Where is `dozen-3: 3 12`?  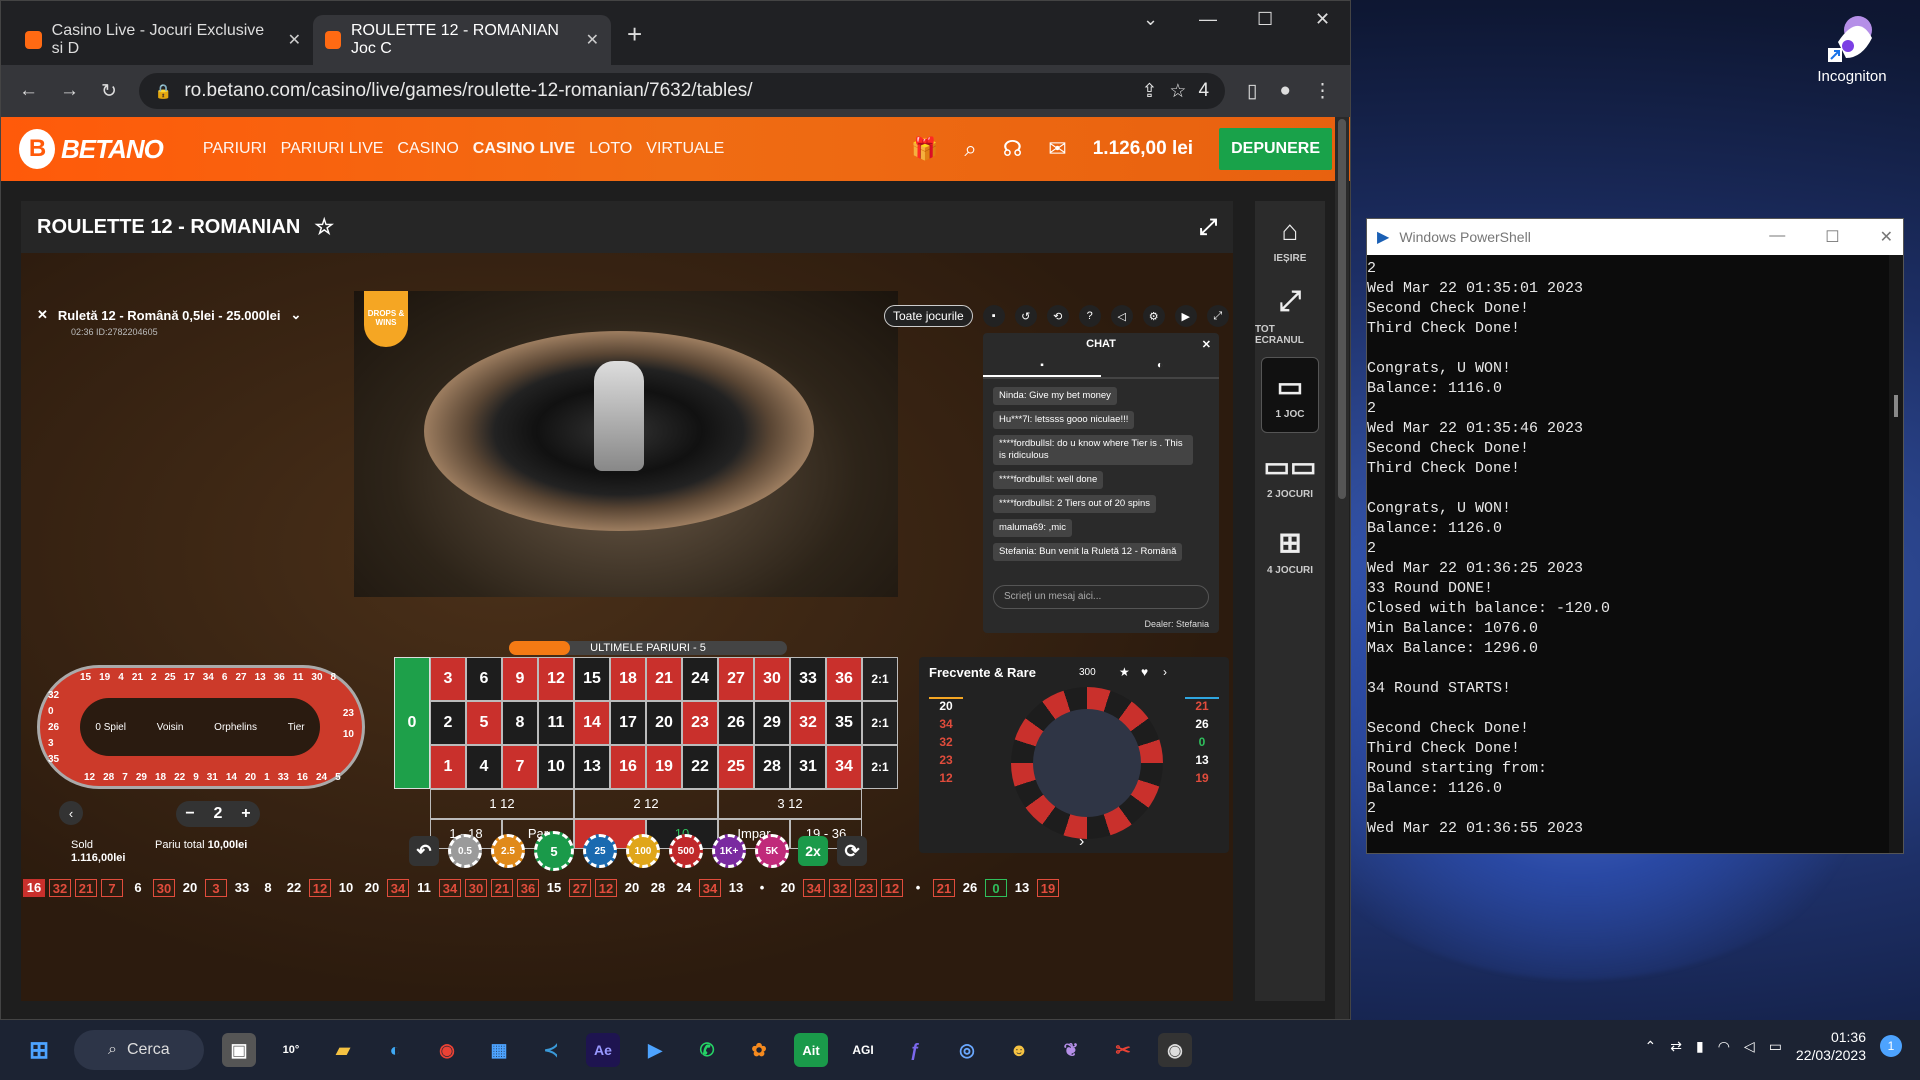
dozen-3: 3 12 is located at coordinates (790, 804).